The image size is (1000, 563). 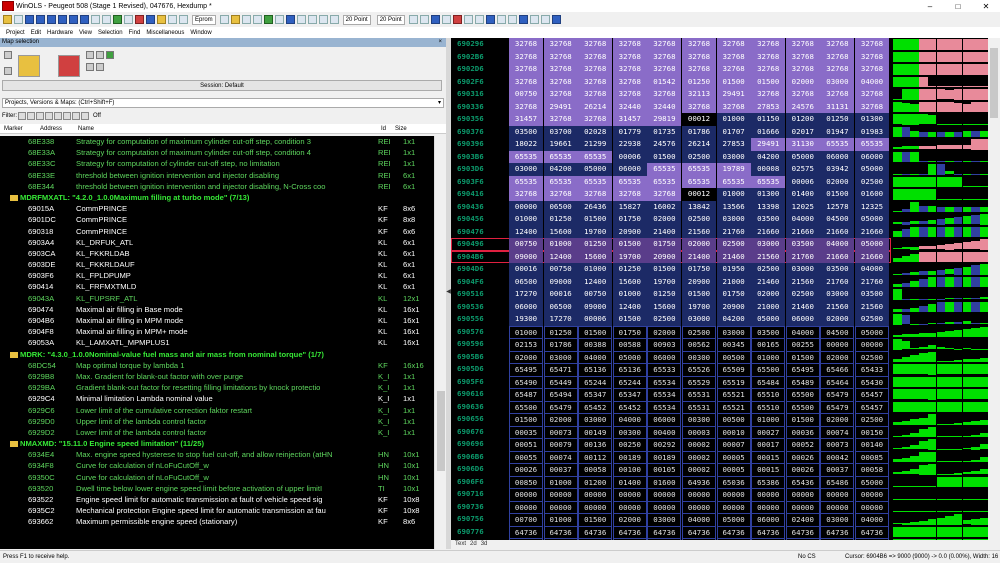 I want to click on tool-a-icon, so click(x=246, y=19).